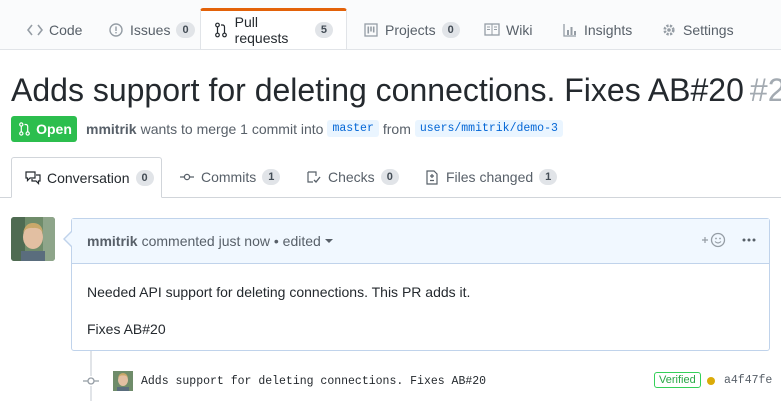 The height and width of the screenshot is (401, 781). Describe the element at coordinates (33, 239) in the screenshot. I see `avatar` at that location.